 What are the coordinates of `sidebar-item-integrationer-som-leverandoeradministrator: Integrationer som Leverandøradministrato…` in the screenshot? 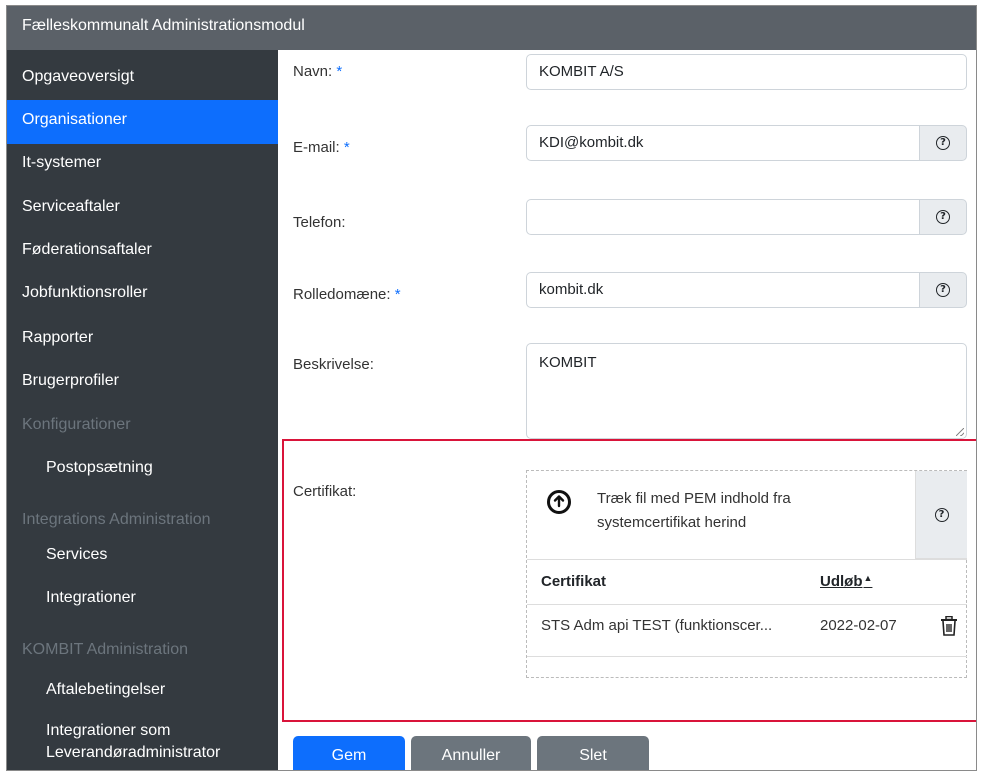 It's located at (142, 742).